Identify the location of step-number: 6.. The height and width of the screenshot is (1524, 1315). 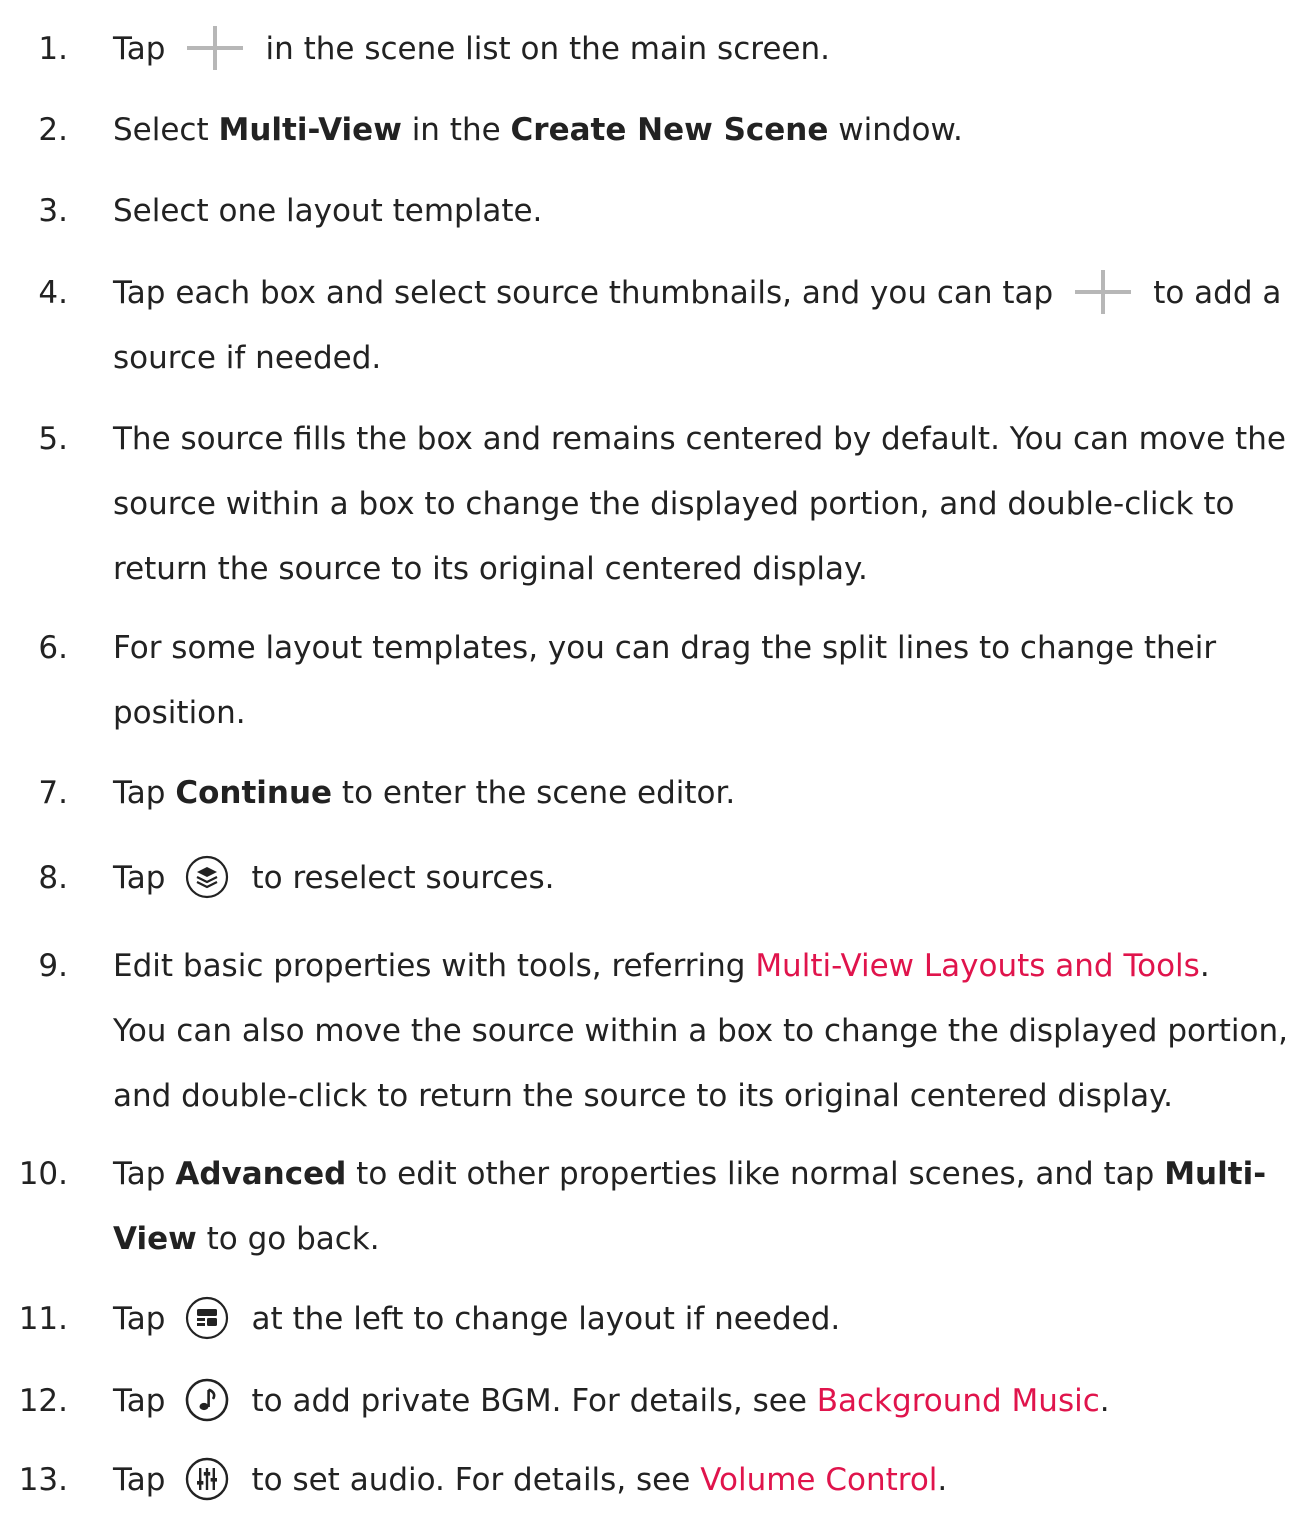
(53, 648).